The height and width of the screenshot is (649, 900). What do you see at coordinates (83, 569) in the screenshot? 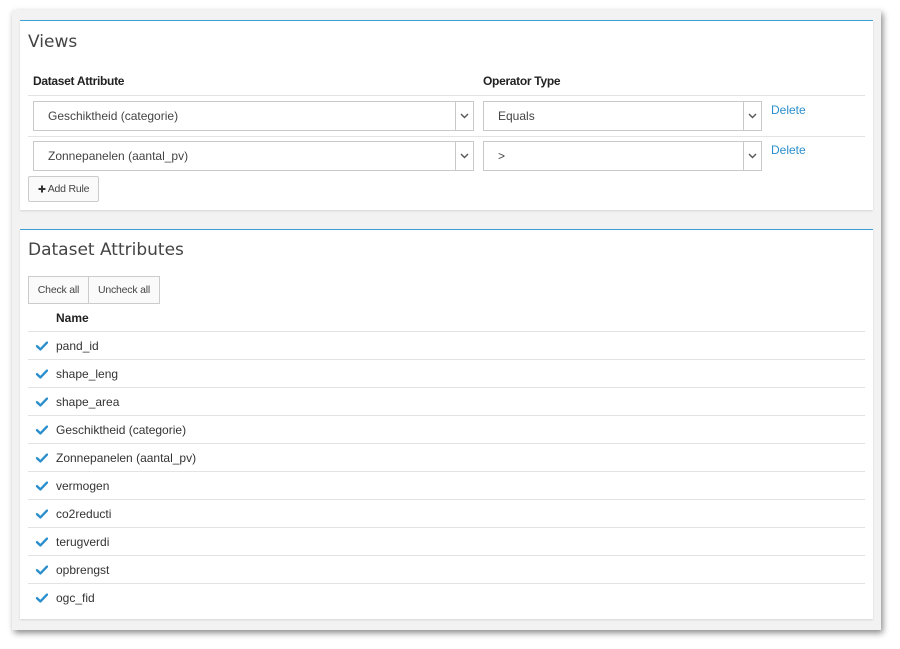
I see `attribute-name: opbrengst` at bounding box center [83, 569].